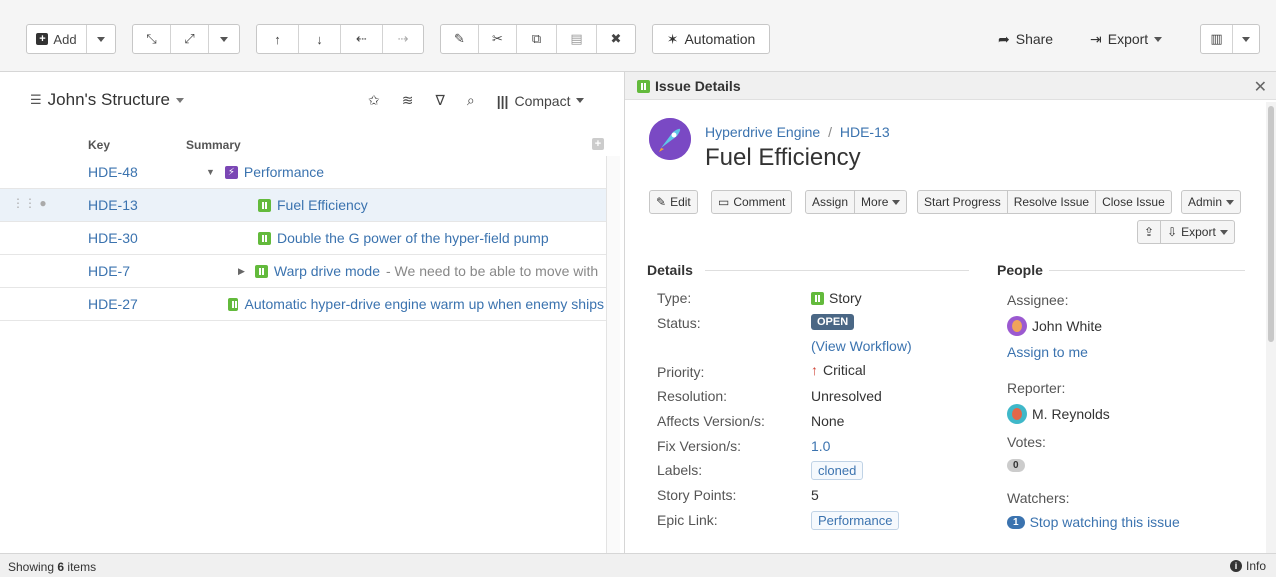 The width and height of the screenshot is (1276, 577). I want to click on start-progress-button: Start Progress, so click(963, 202).